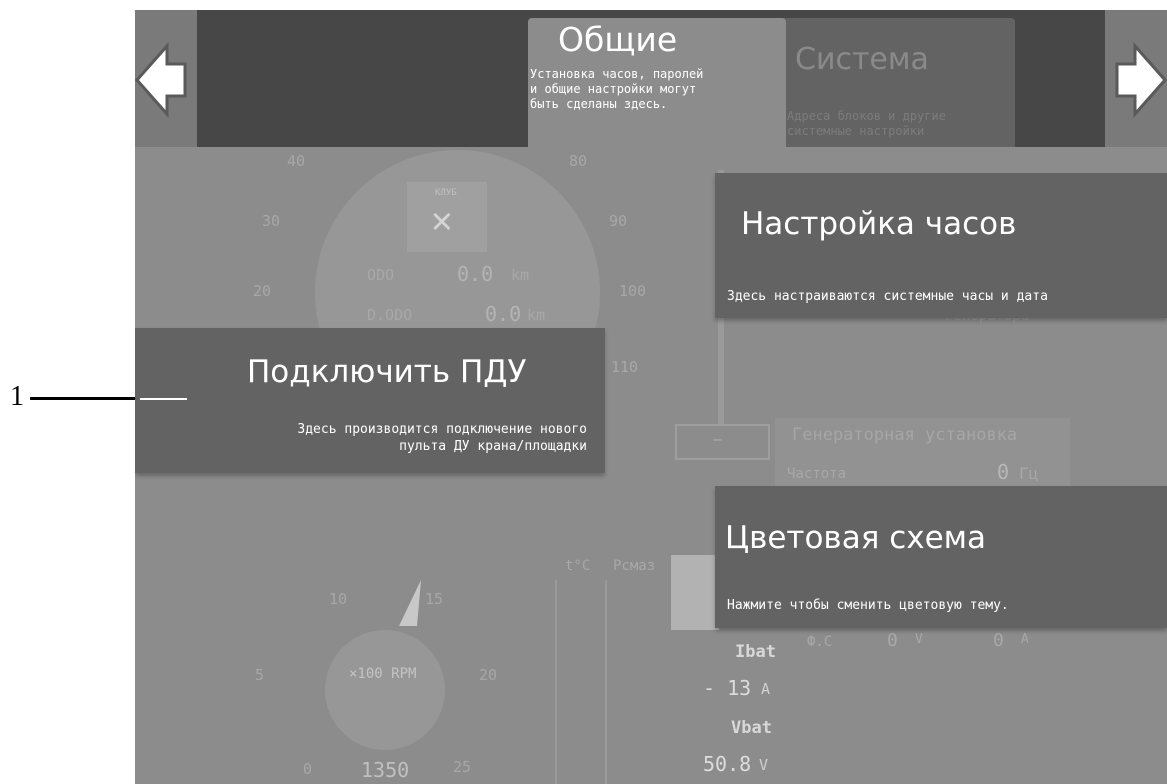 This screenshot has height=784, width=1167. What do you see at coordinates (488, 675) in the screenshot?
I see `rpm-tick-20: 20` at bounding box center [488, 675].